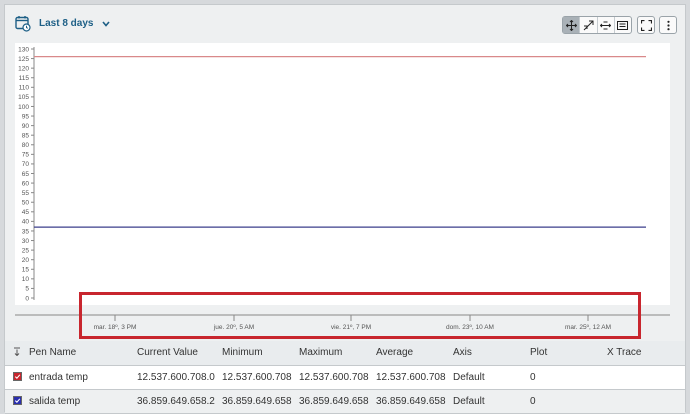 The image size is (690, 414). What do you see at coordinates (26, 279) in the screenshot?
I see `y-tick-label: 10` at bounding box center [26, 279].